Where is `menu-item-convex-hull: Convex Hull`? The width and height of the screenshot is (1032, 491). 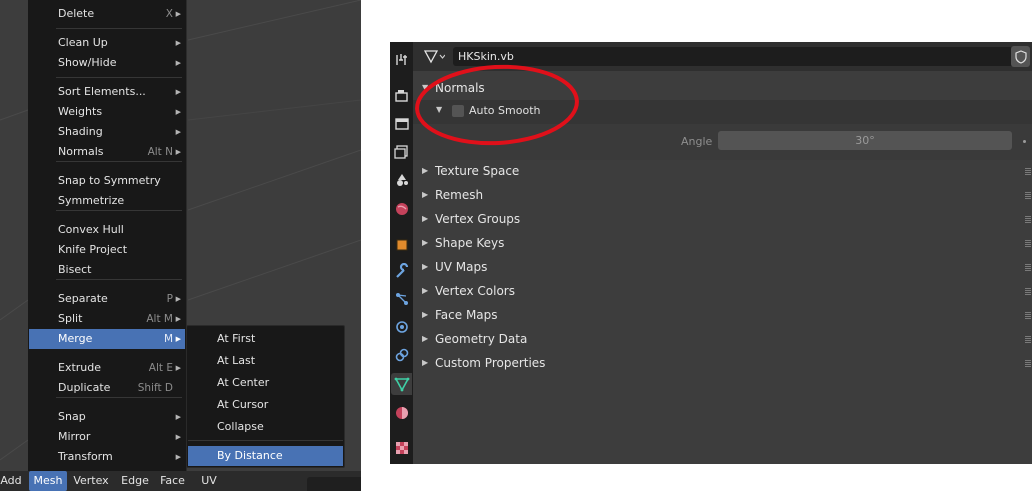 menu-item-convex-hull: Convex Hull is located at coordinates (107, 230).